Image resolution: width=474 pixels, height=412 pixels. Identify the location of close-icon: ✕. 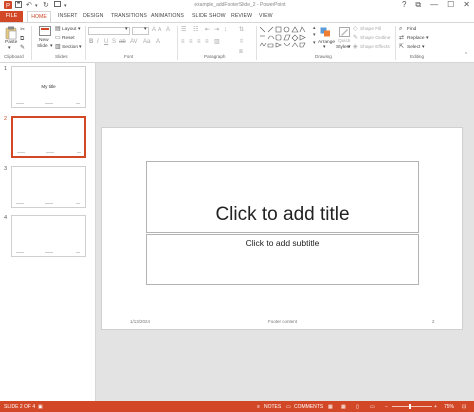
(466, 5).